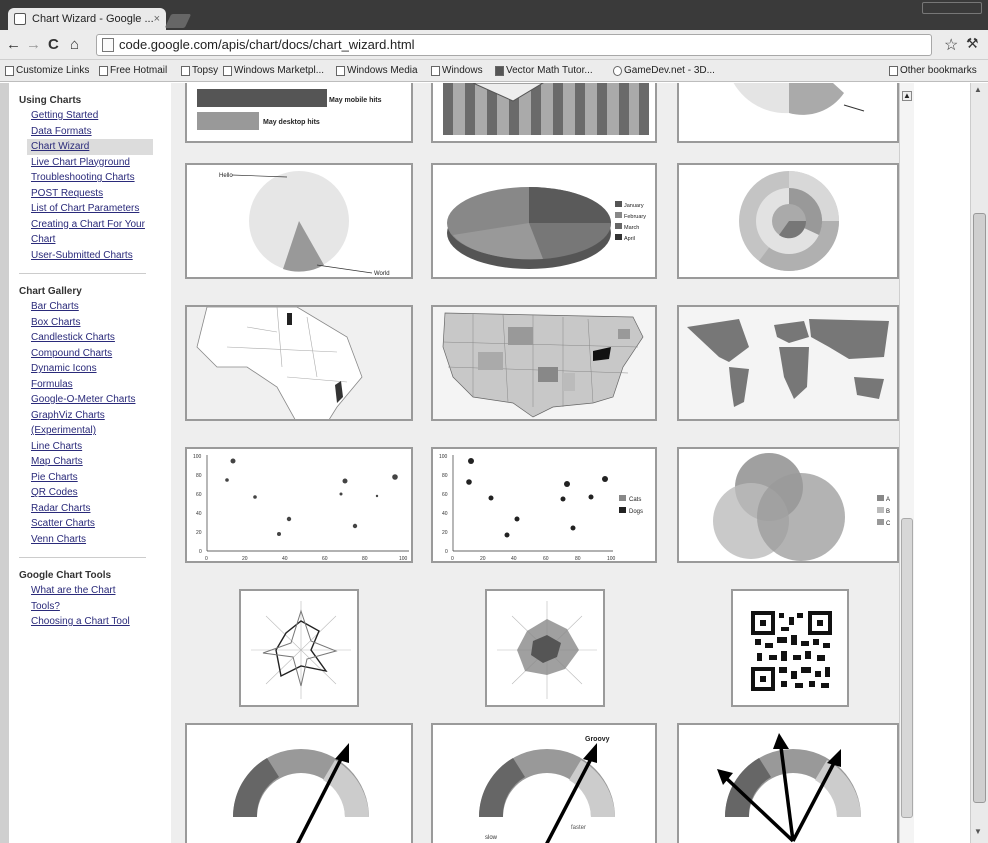  What do you see at coordinates (93, 354) in the screenshot?
I see `sidebar-item-compound-charts: Compound Charts` at bounding box center [93, 354].